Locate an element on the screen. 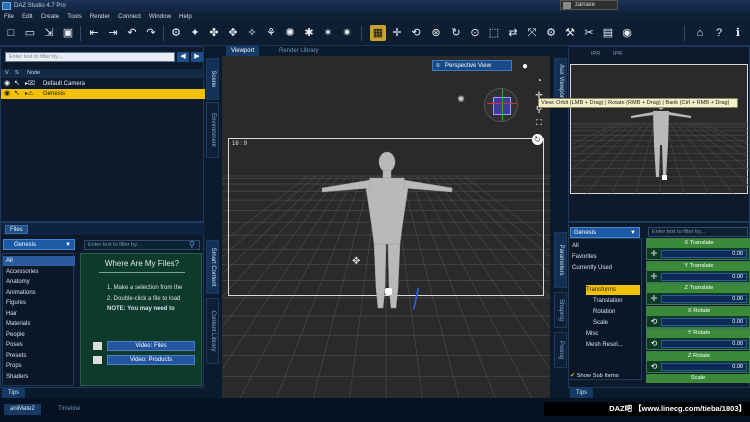 This screenshot has height=422, width=750. undo-icon: ↶ is located at coordinates (132, 33).